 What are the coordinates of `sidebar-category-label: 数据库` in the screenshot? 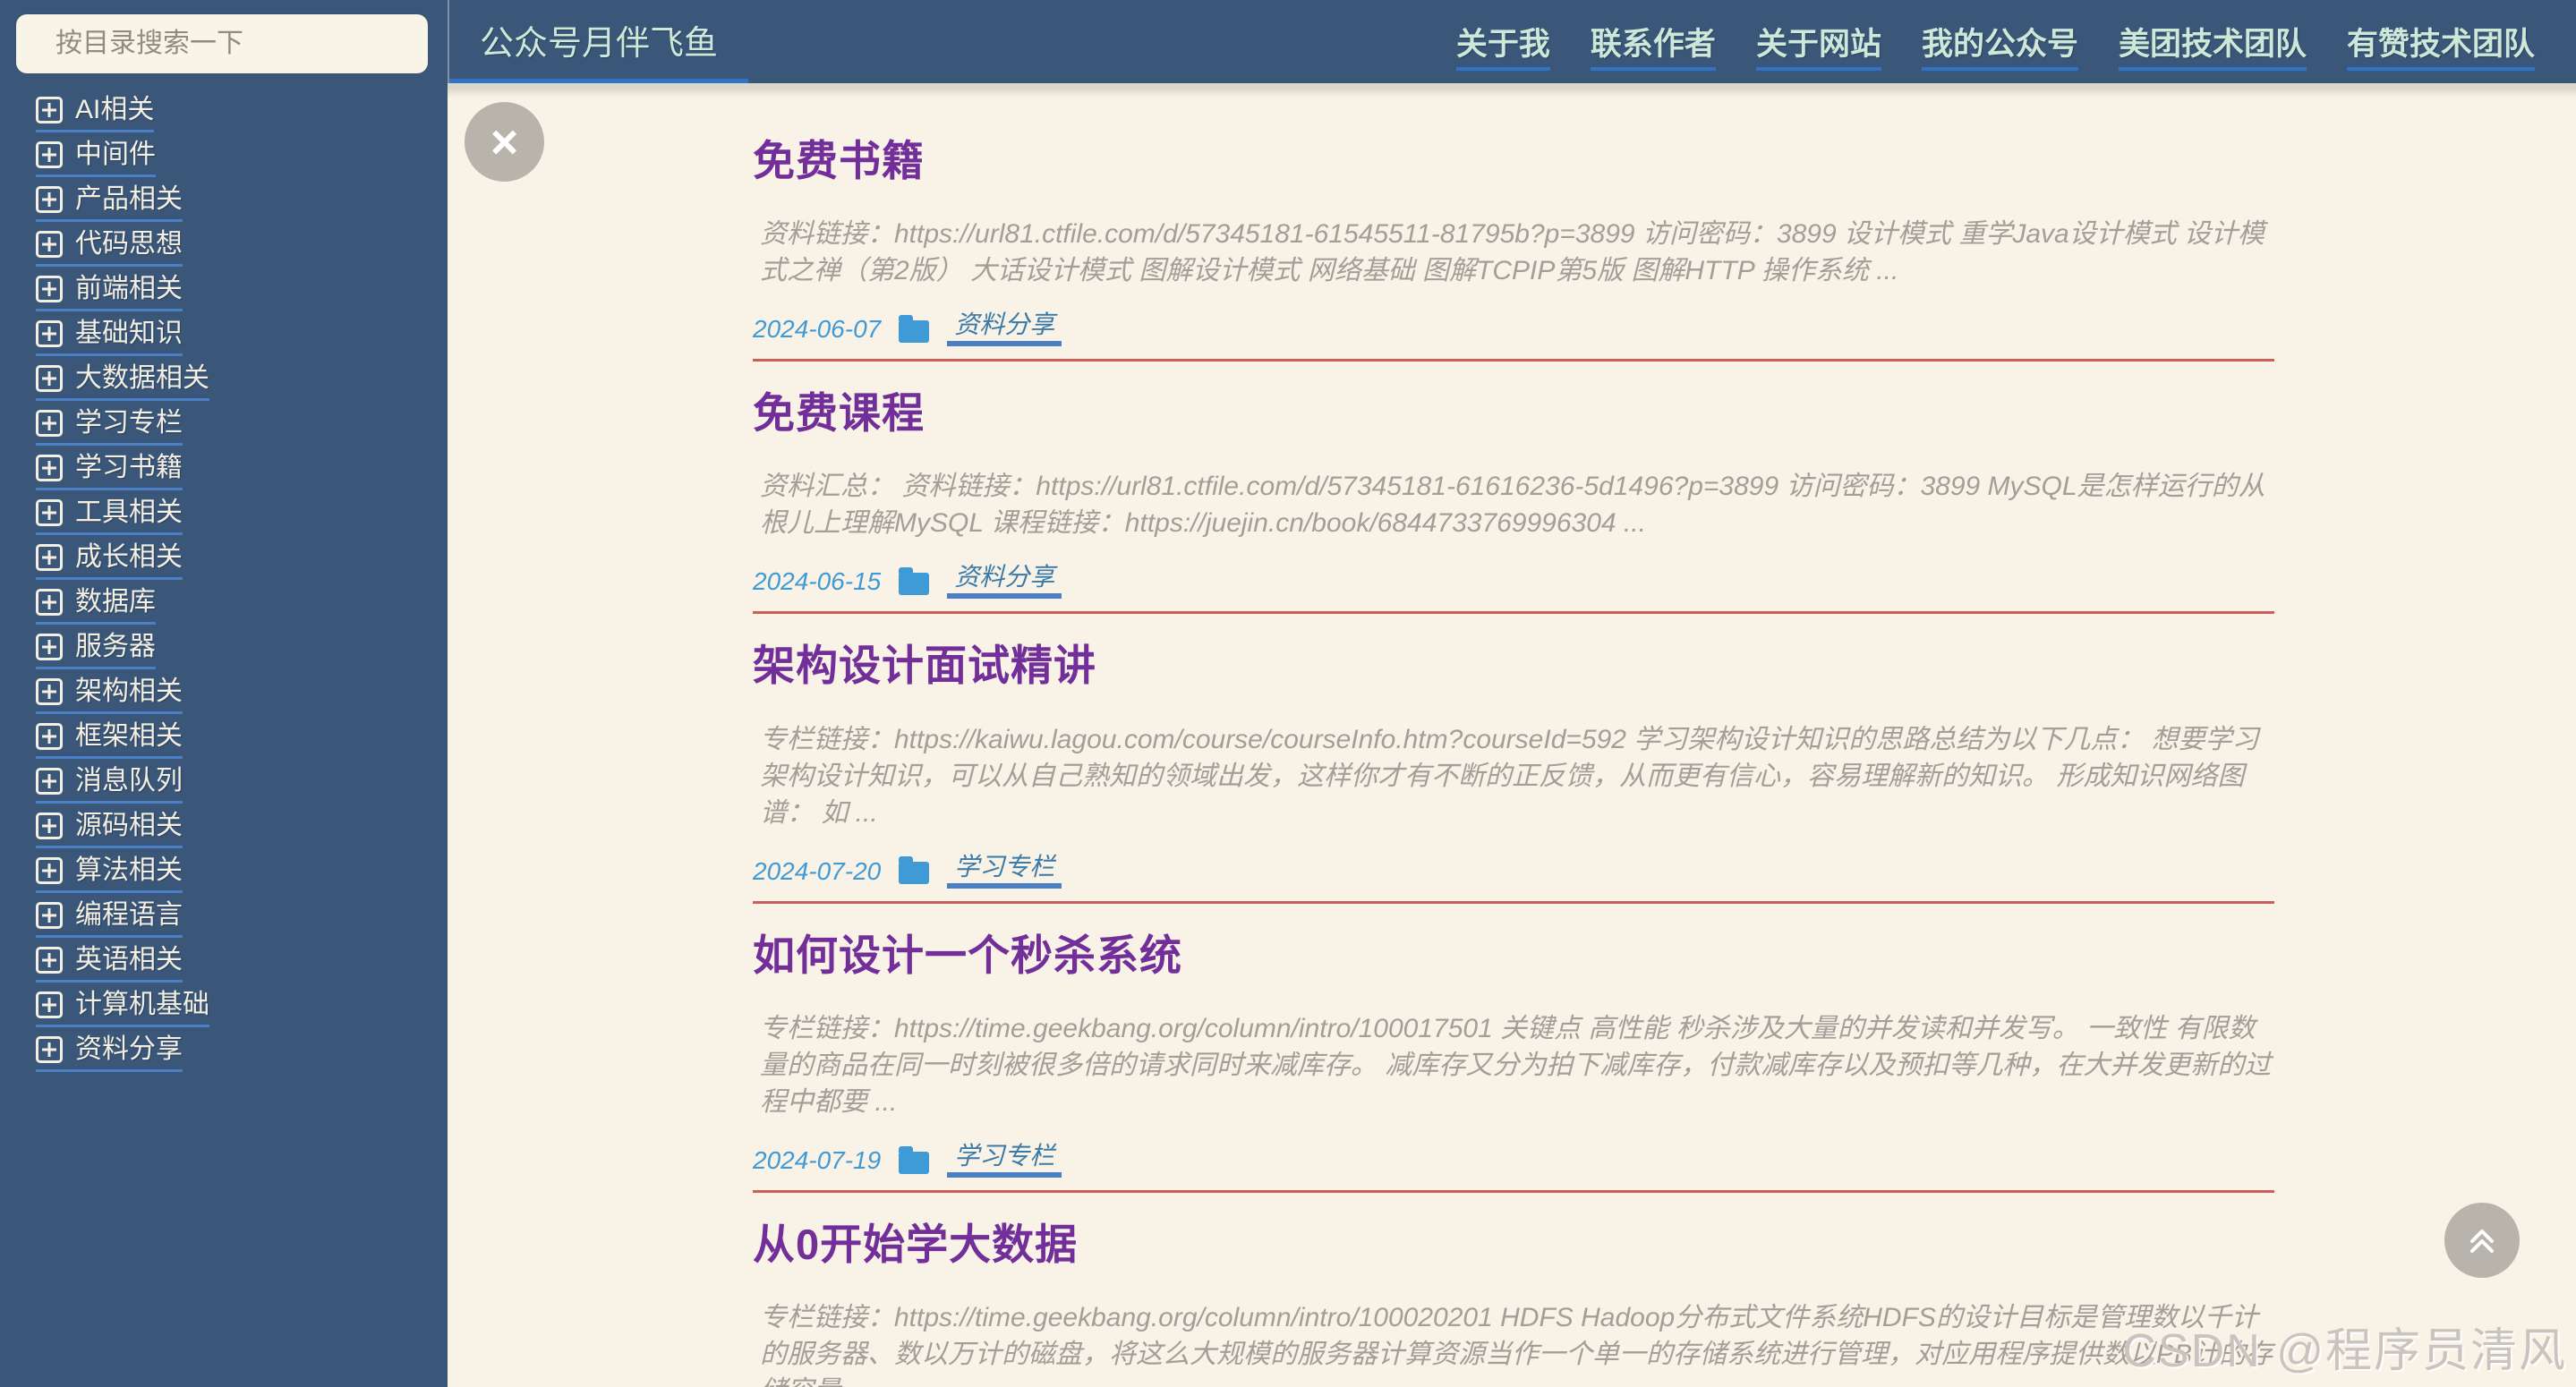 It's located at (115, 602).